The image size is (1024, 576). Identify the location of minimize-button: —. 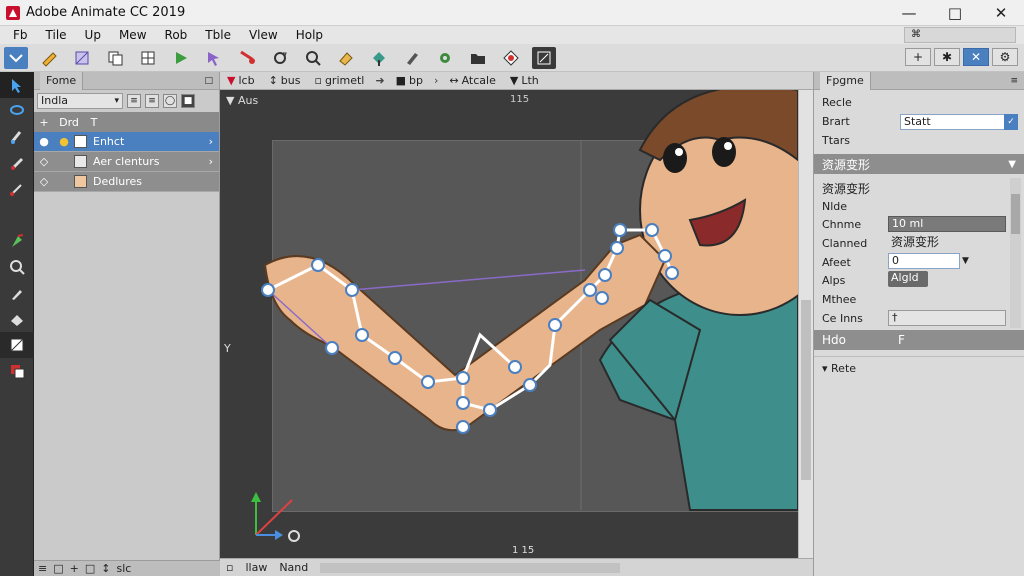
(909, 13).